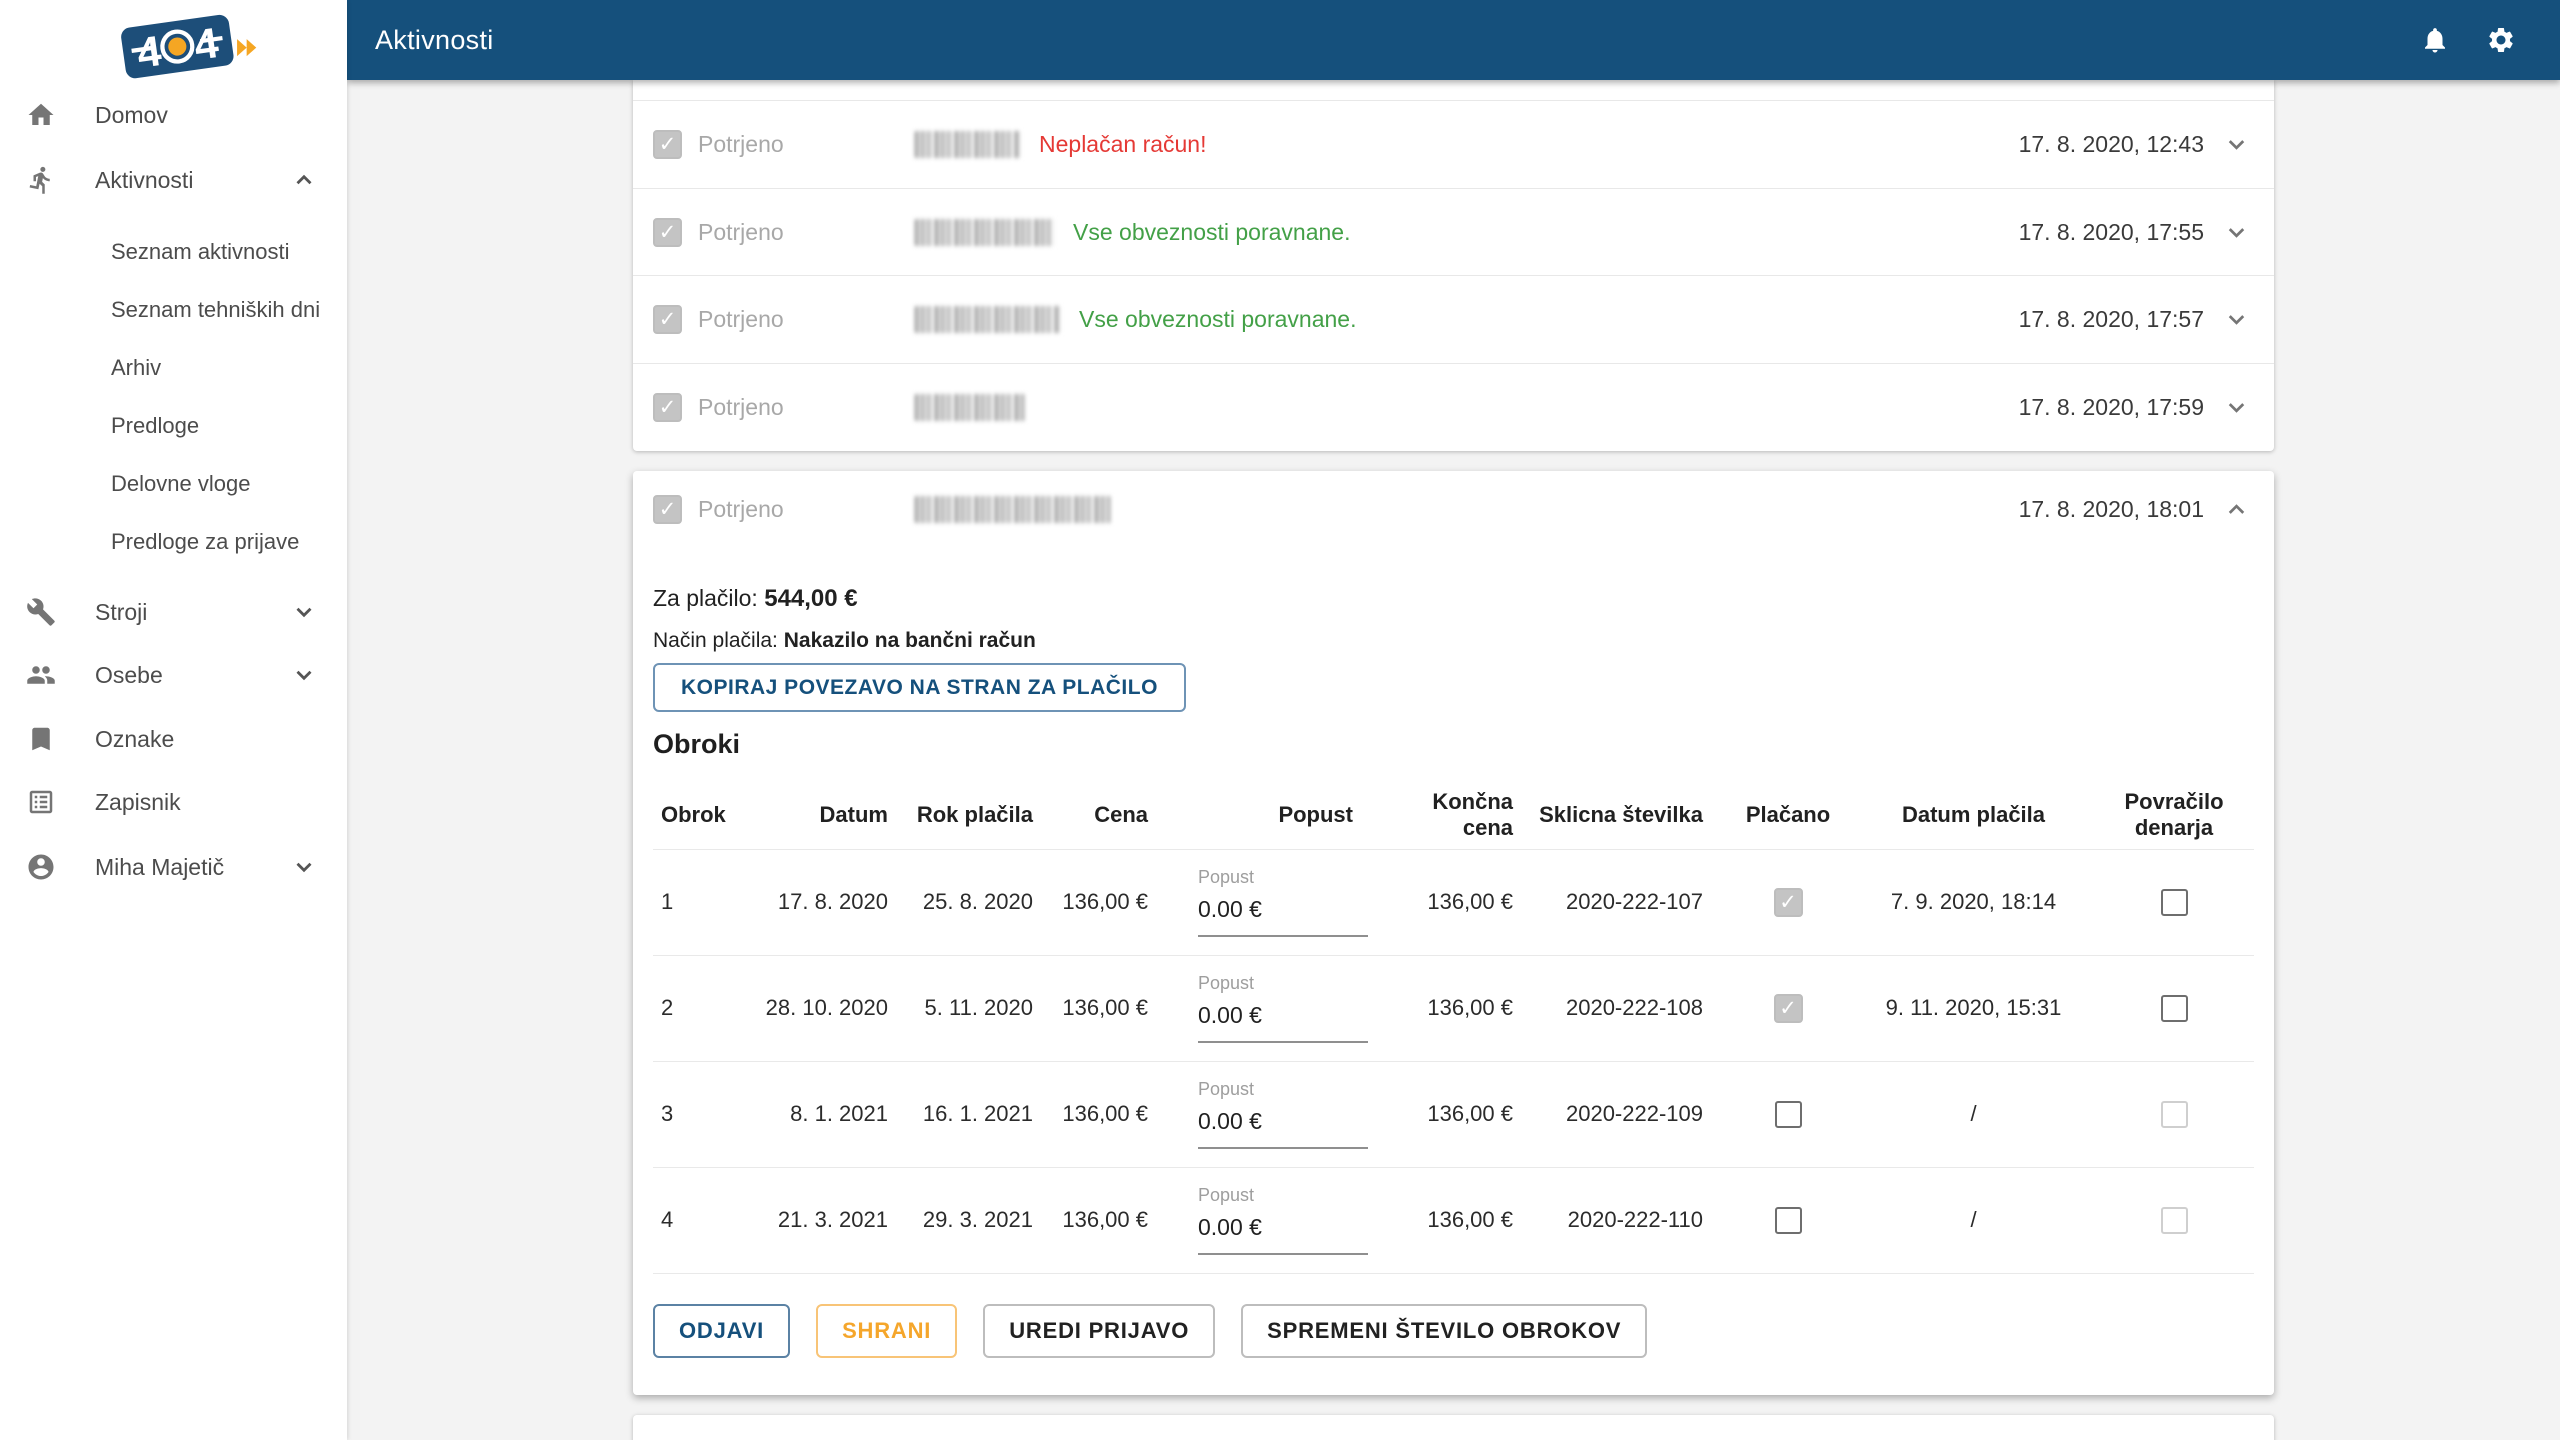 The width and height of the screenshot is (2560, 1440). I want to click on payment-method-label: Način plačila:, so click(715, 640).